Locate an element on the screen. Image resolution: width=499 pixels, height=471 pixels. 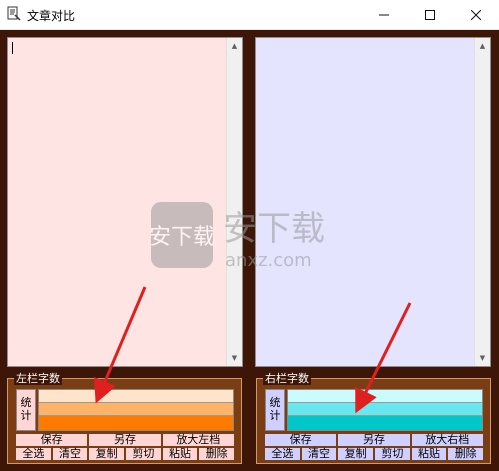
left-clear-button: 清空 is located at coordinates (70, 454).